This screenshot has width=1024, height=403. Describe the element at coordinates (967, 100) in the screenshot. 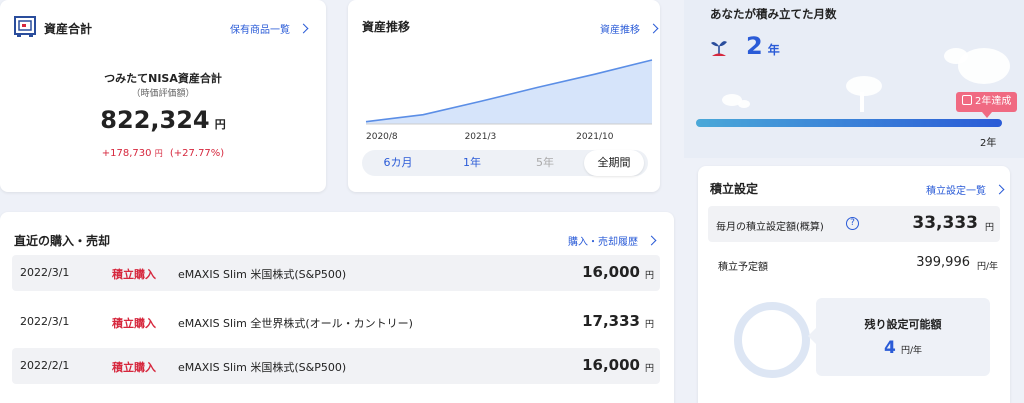

I see `thumbs-up-icon` at that location.